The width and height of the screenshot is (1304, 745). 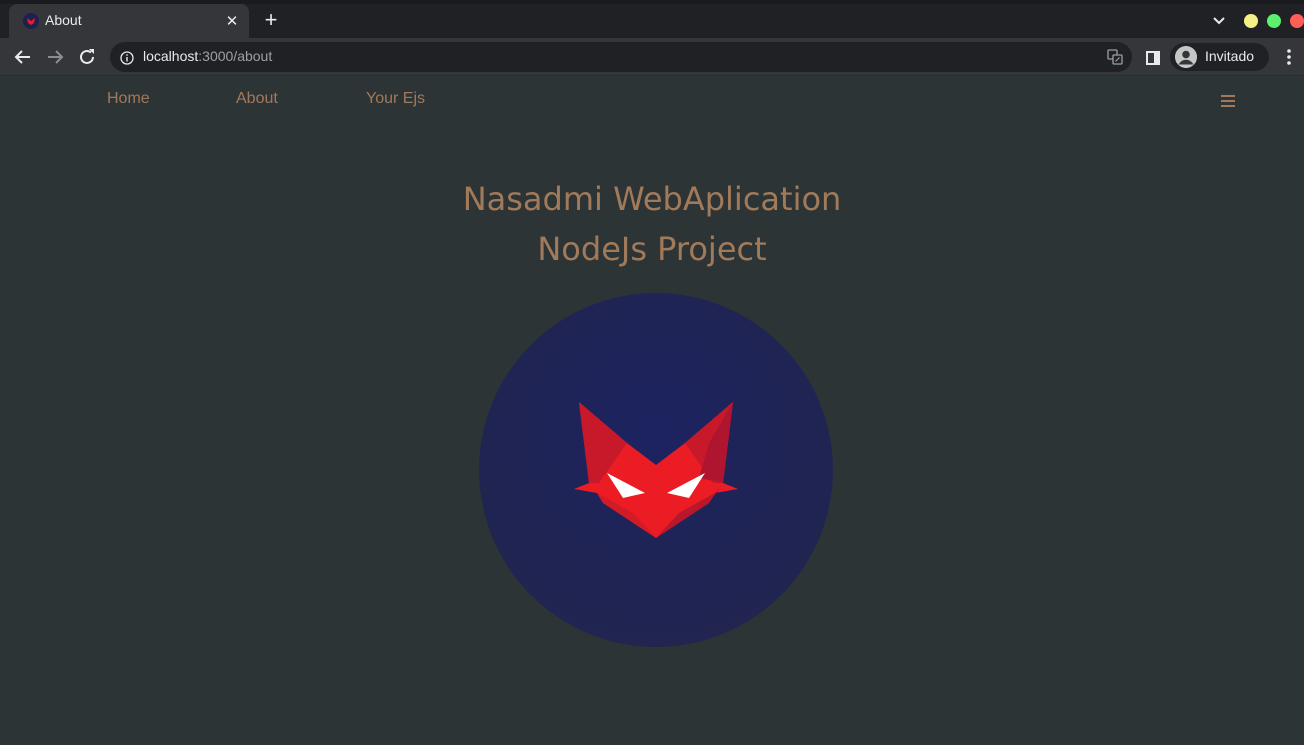 What do you see at coordinates (1228, 101) in the screenshot?
I see `hamburger-menu-icon` at bounding box center [1228, 101].